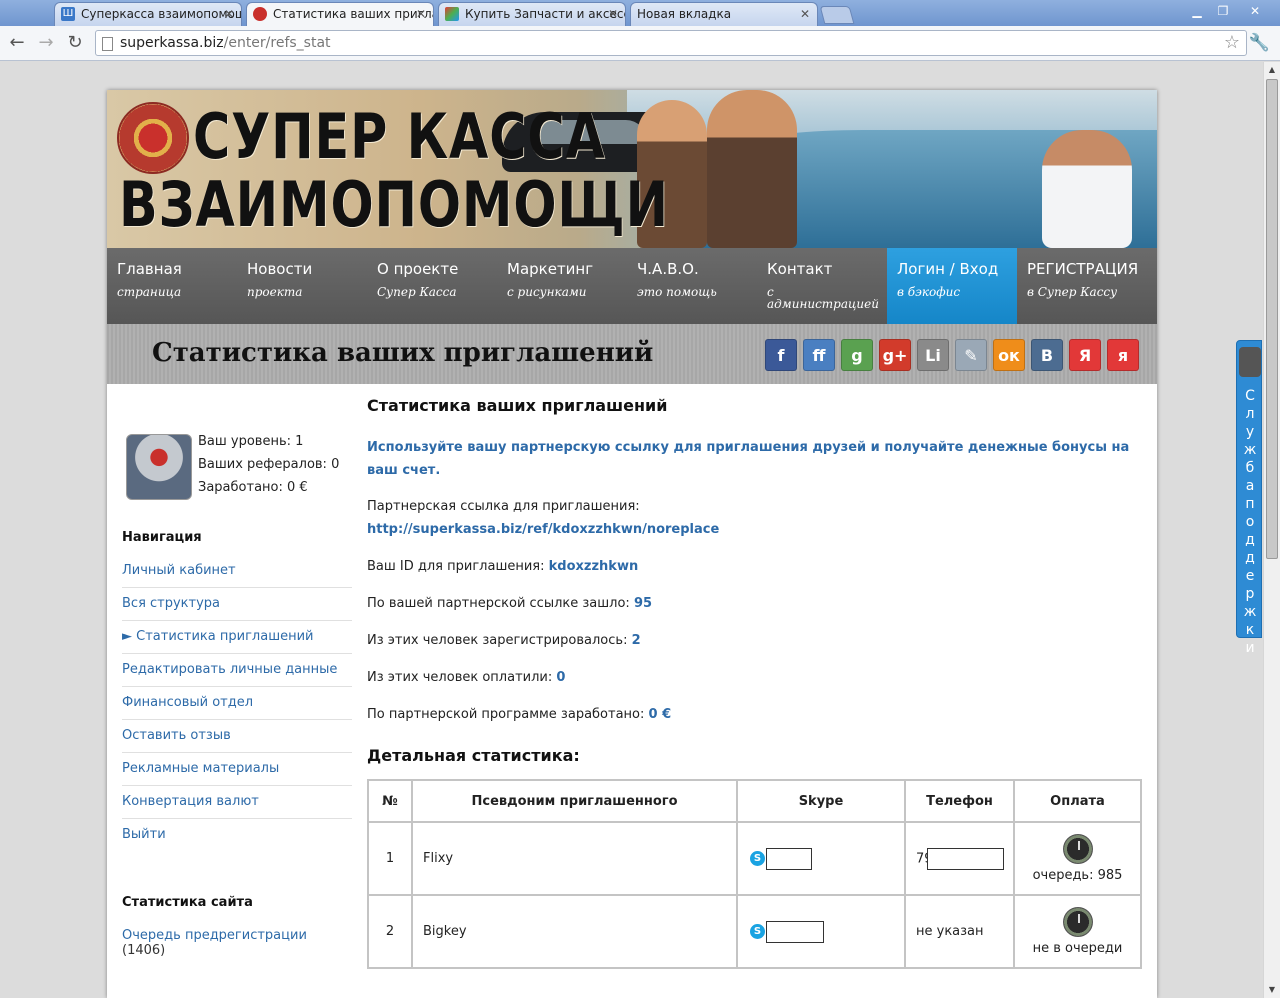 The width and height of the screenshot is (1280, 998). What do you see at coordinates (149, 269) in the screenshot?
I see `nav-title: Главная` at bounding box center [149, 269].